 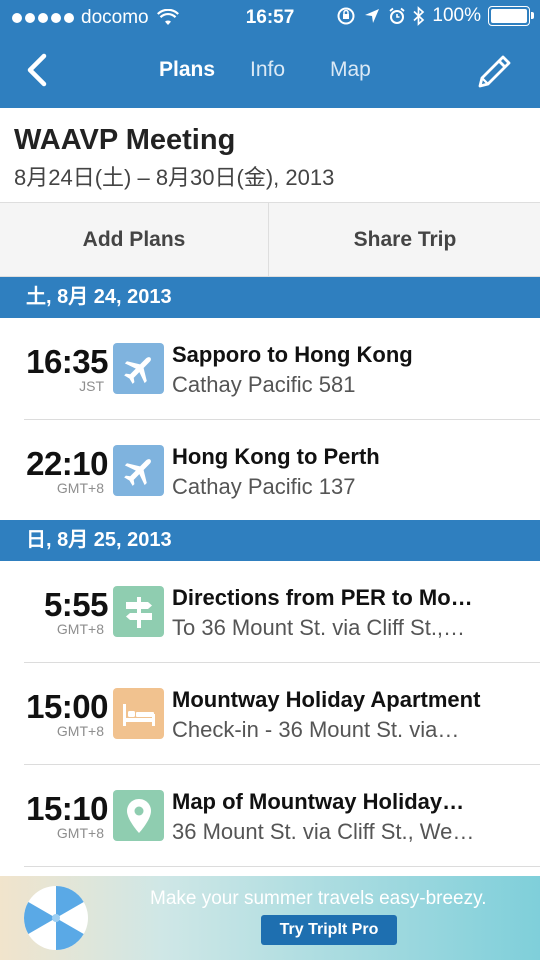 I want to click on tab-info: Info, so click(x=267, y=70).